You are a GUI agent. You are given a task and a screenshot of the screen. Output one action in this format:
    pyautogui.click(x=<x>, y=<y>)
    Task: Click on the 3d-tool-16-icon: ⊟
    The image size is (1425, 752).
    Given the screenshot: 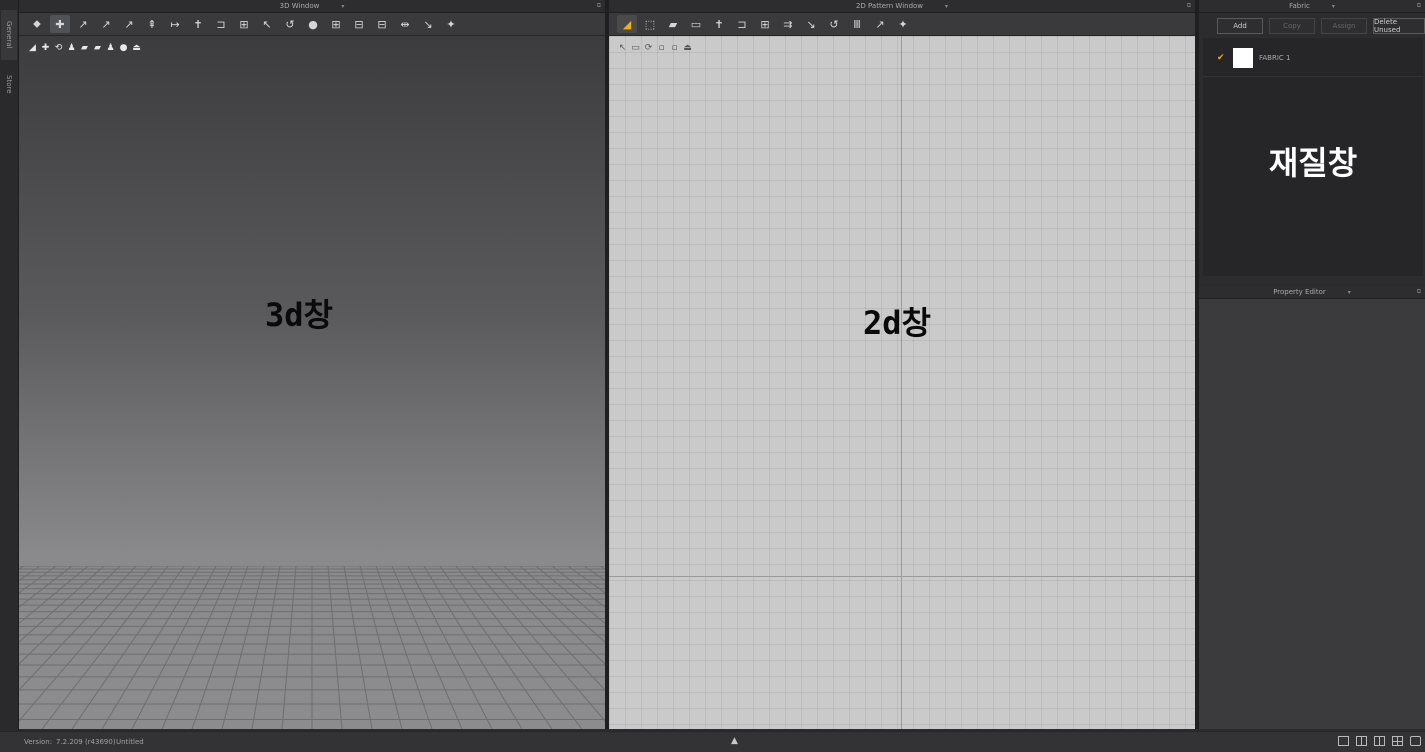 What is the action you would take?
    pyautogui.click(x=382, y=24)
    